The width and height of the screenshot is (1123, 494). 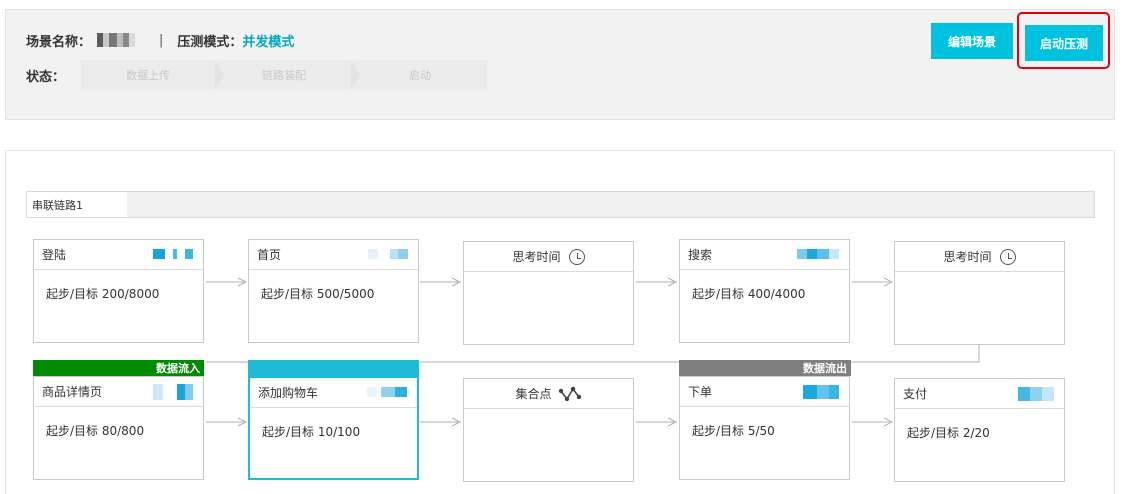 What do you see at coordinates (948, 433) in the screenshot?
I see `node-value: 起步/目标 2/20` at bounding box center [948, 433].